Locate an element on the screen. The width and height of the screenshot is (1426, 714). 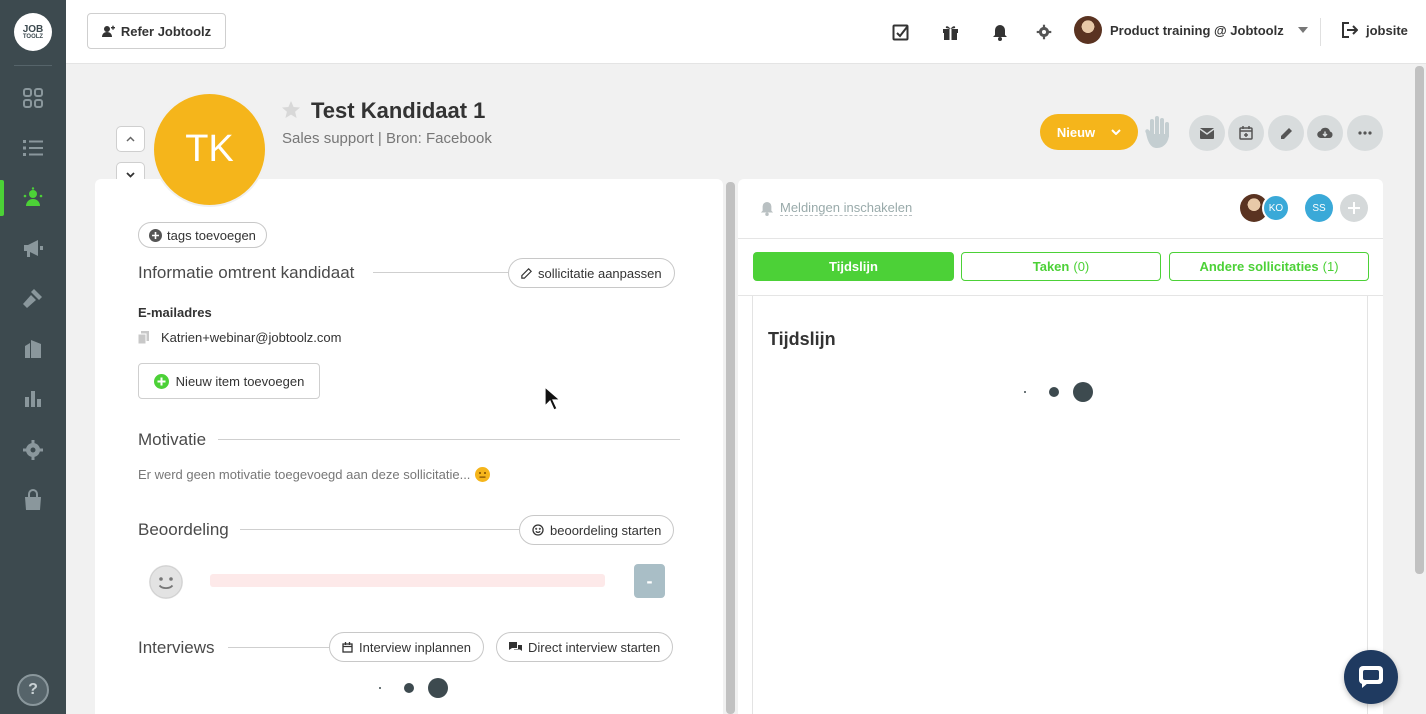
schedule-interview-button: Interview inplannen is located at coordinates (407, 647).